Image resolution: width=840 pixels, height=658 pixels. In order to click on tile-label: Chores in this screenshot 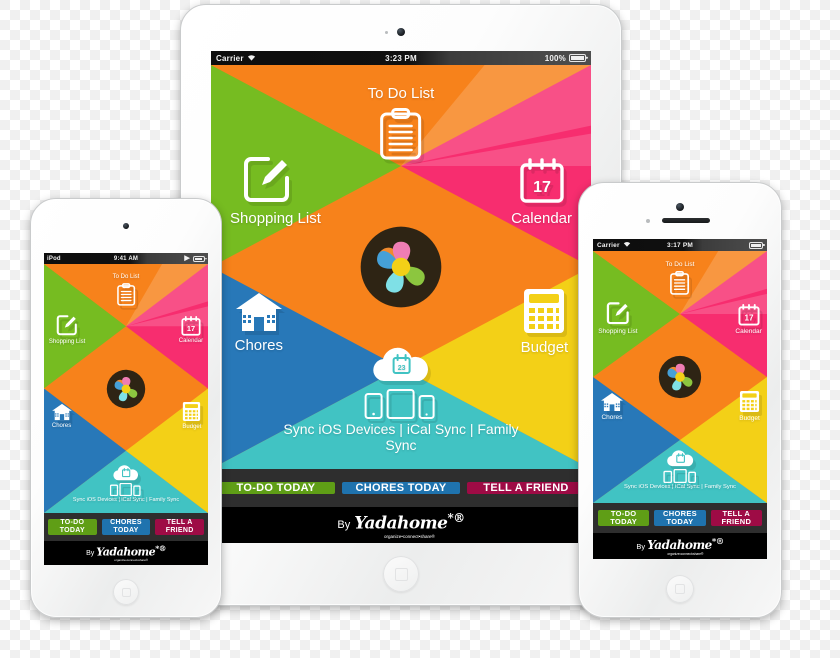, I will do `click(612, 418)`.